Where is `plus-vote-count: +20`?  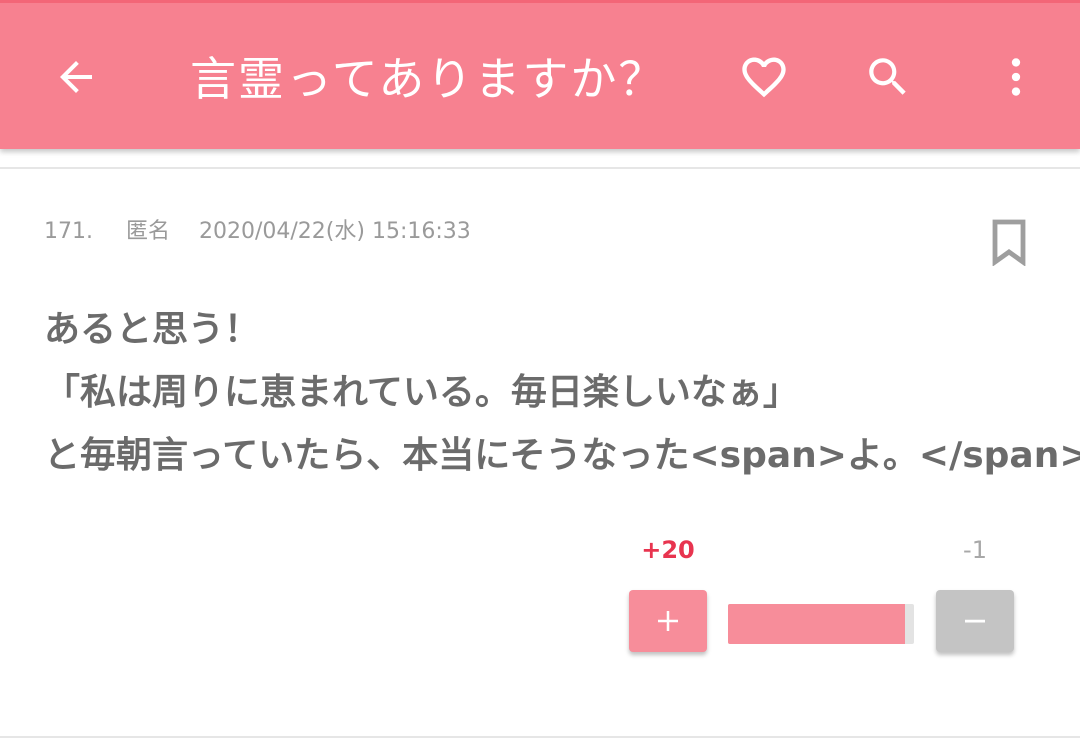
plus-vote-count: +20 is located at coordinates (668, 550).